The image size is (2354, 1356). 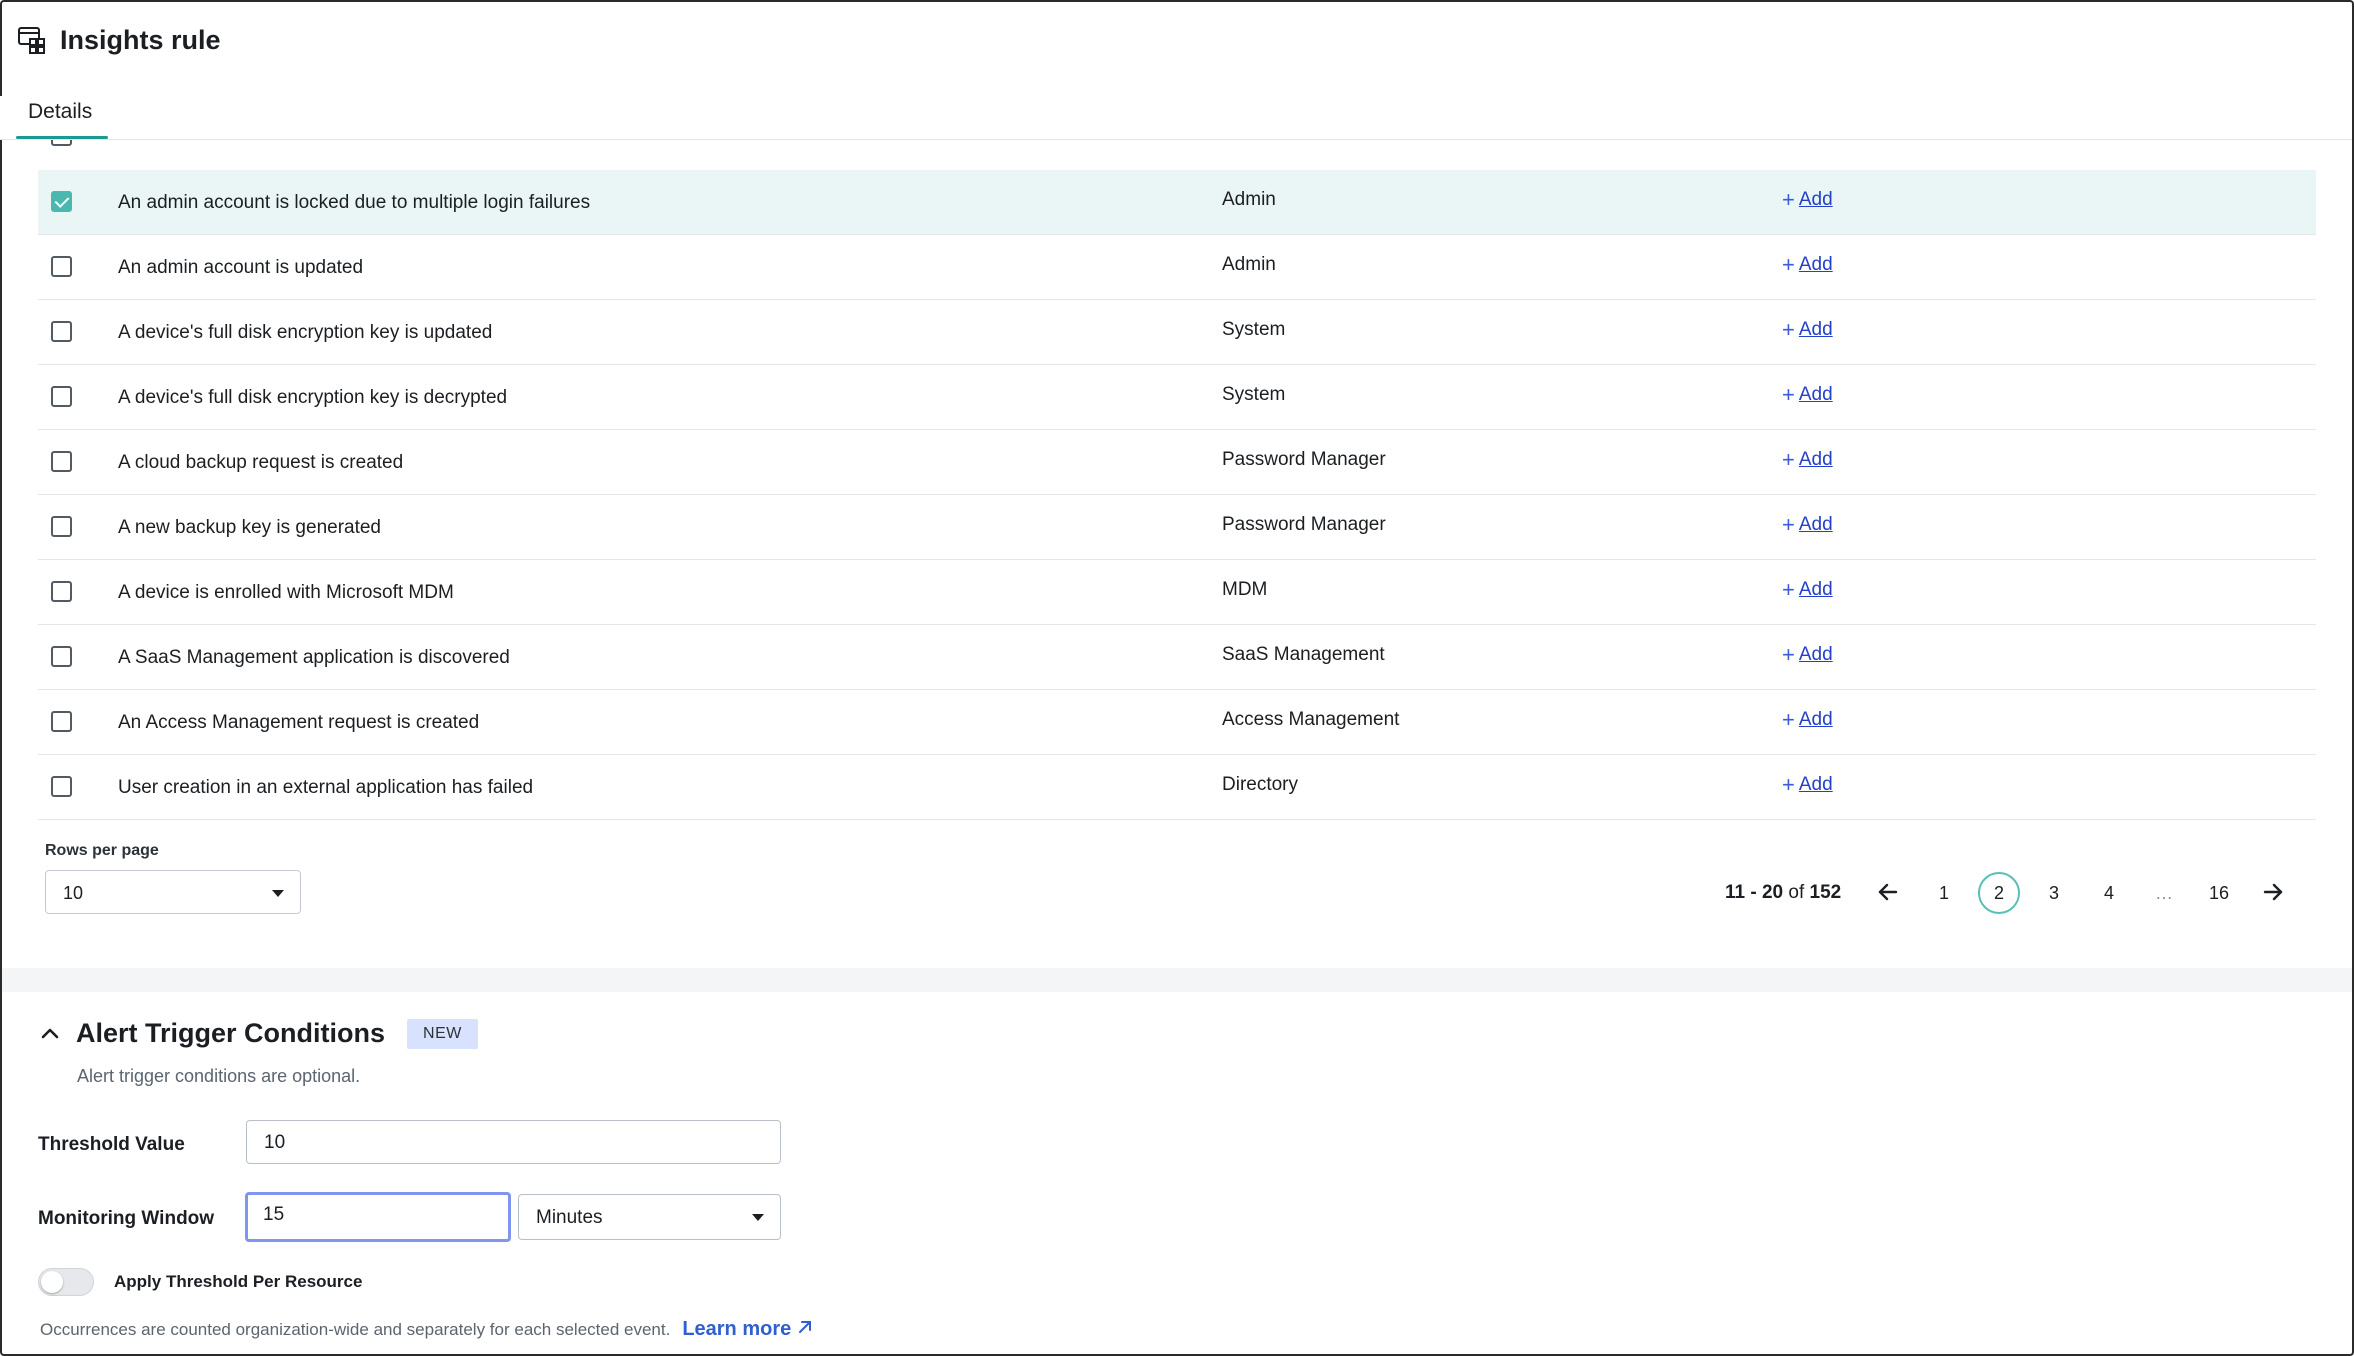 What do you see at coordinates (1176, 118) in the screenshot?
I see `tab-bar: Details` at bounding box center [1176, 118].